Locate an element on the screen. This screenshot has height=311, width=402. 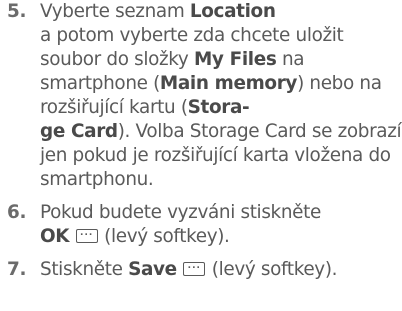
storage-card-label-part2: ge Card is located at coordinates (79, 131).